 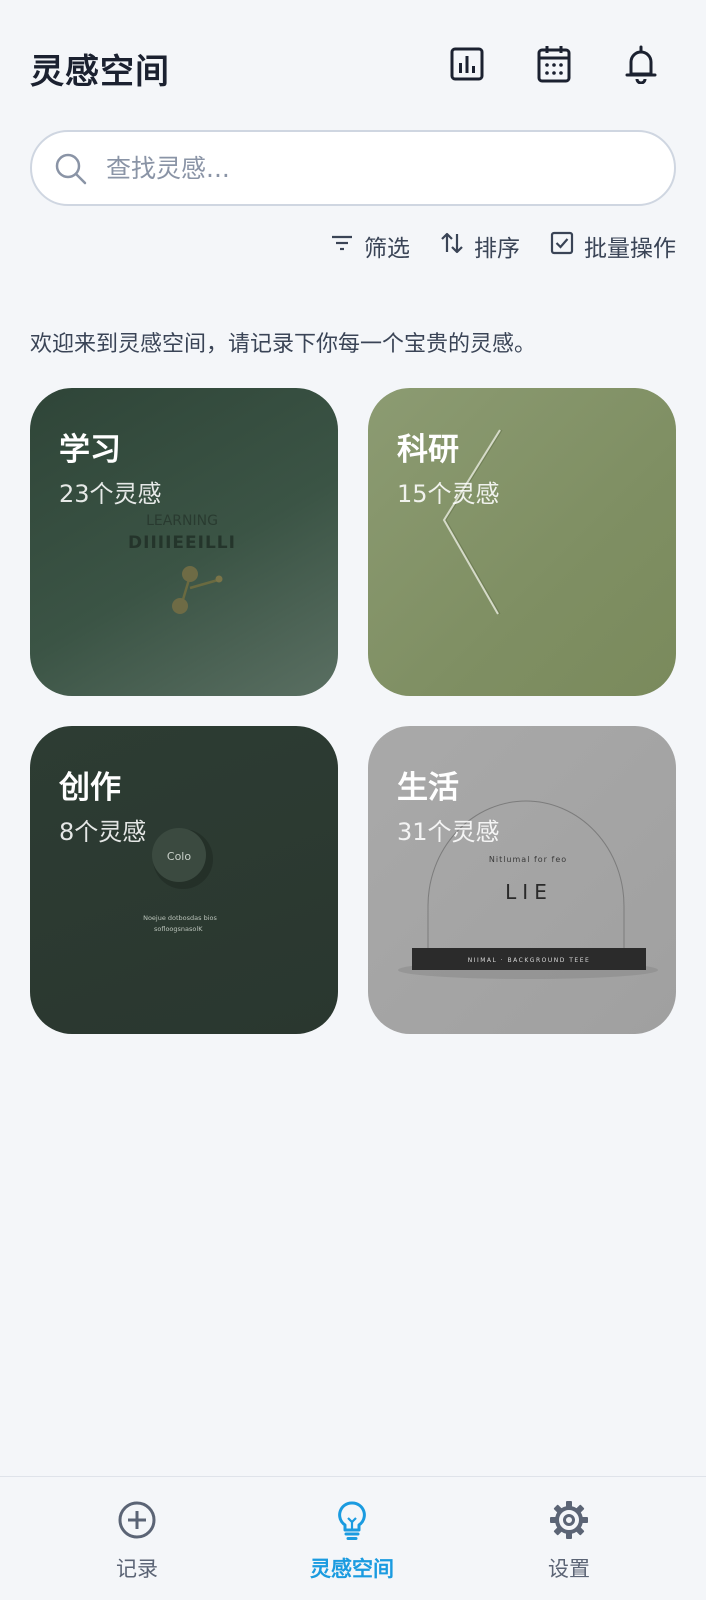 I want to click on category-card-research: 科研 15个灵感, so click(x=522, y=542).